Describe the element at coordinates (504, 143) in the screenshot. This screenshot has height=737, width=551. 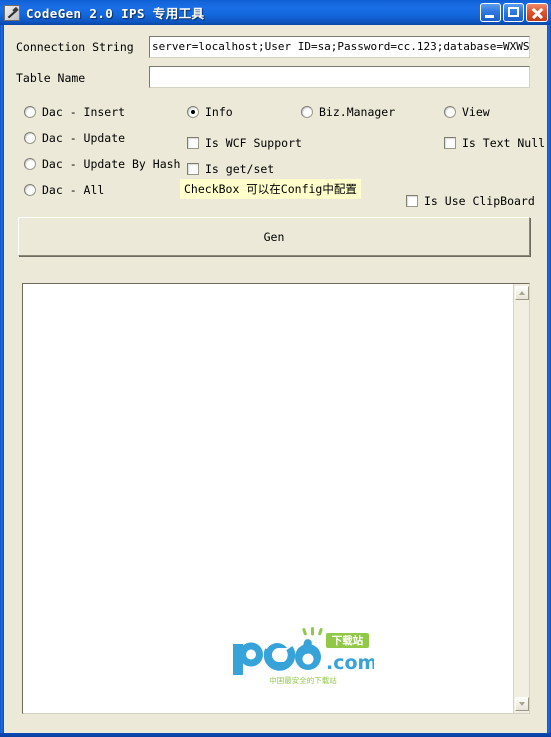
I see `checkbox-label: Is Text Null` at that location.